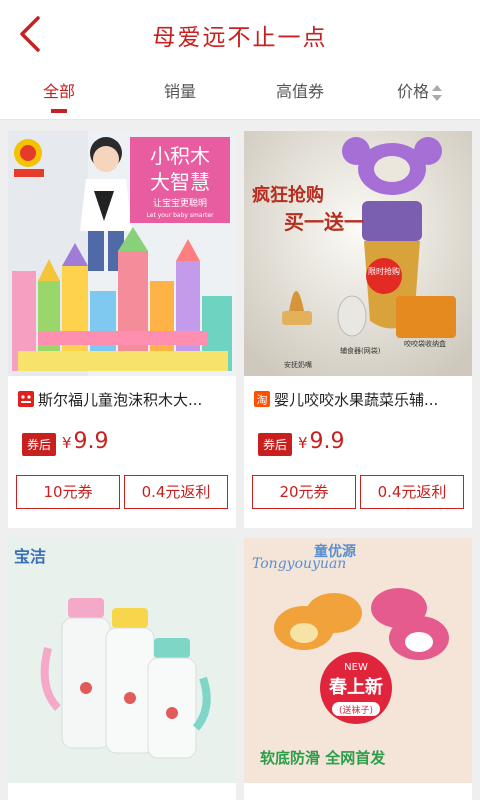 Image resolution: width=480 pixels, height=800 pixels. What do you see at coordinates (358, 660) in the screenshot?
I see `product-image-shoes: 童优源 Tongyouyuan NEW 春上新 (送袜子) 软底防滑 全网首发` at bounding box center [358, 660].